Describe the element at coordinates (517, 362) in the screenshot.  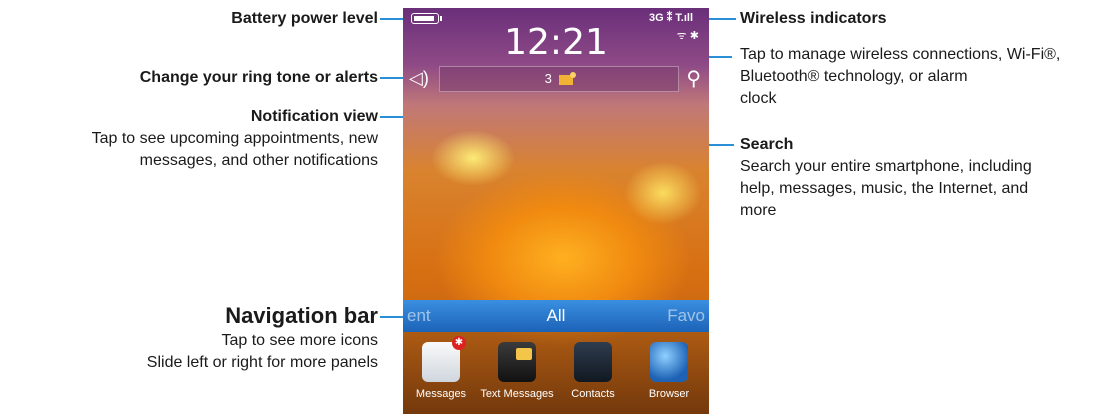
I see `text-messages-icon` at that location.